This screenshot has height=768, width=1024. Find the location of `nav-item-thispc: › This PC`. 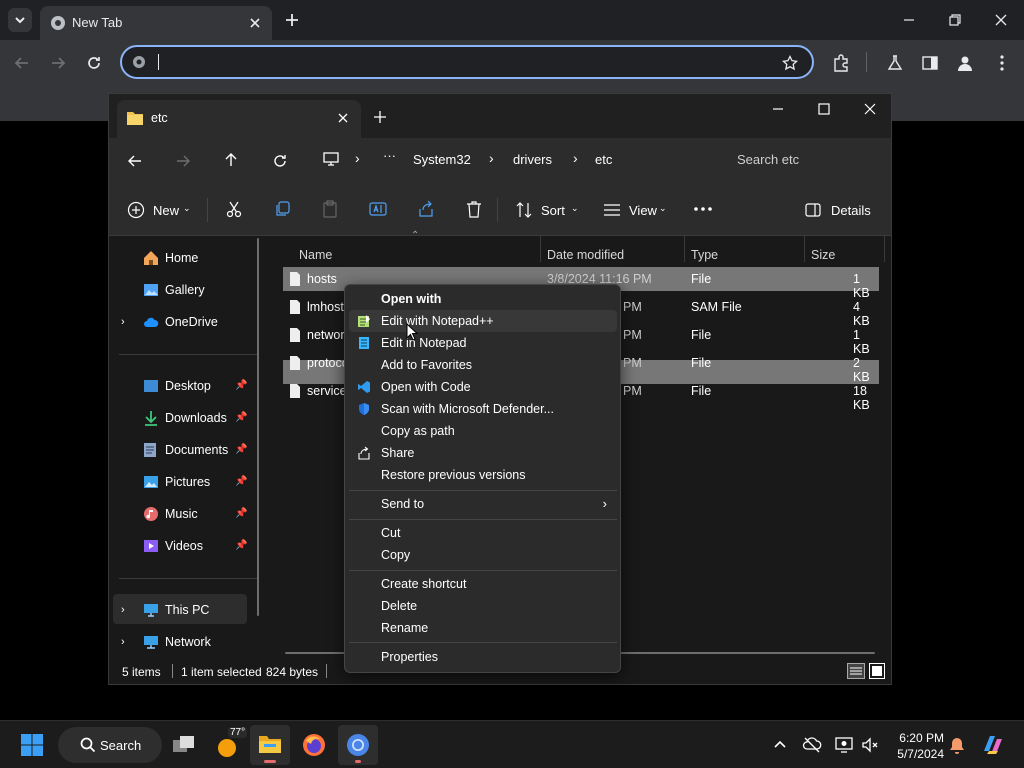

nav-item-thispc: › This PC is located at coordinates (165, 610).